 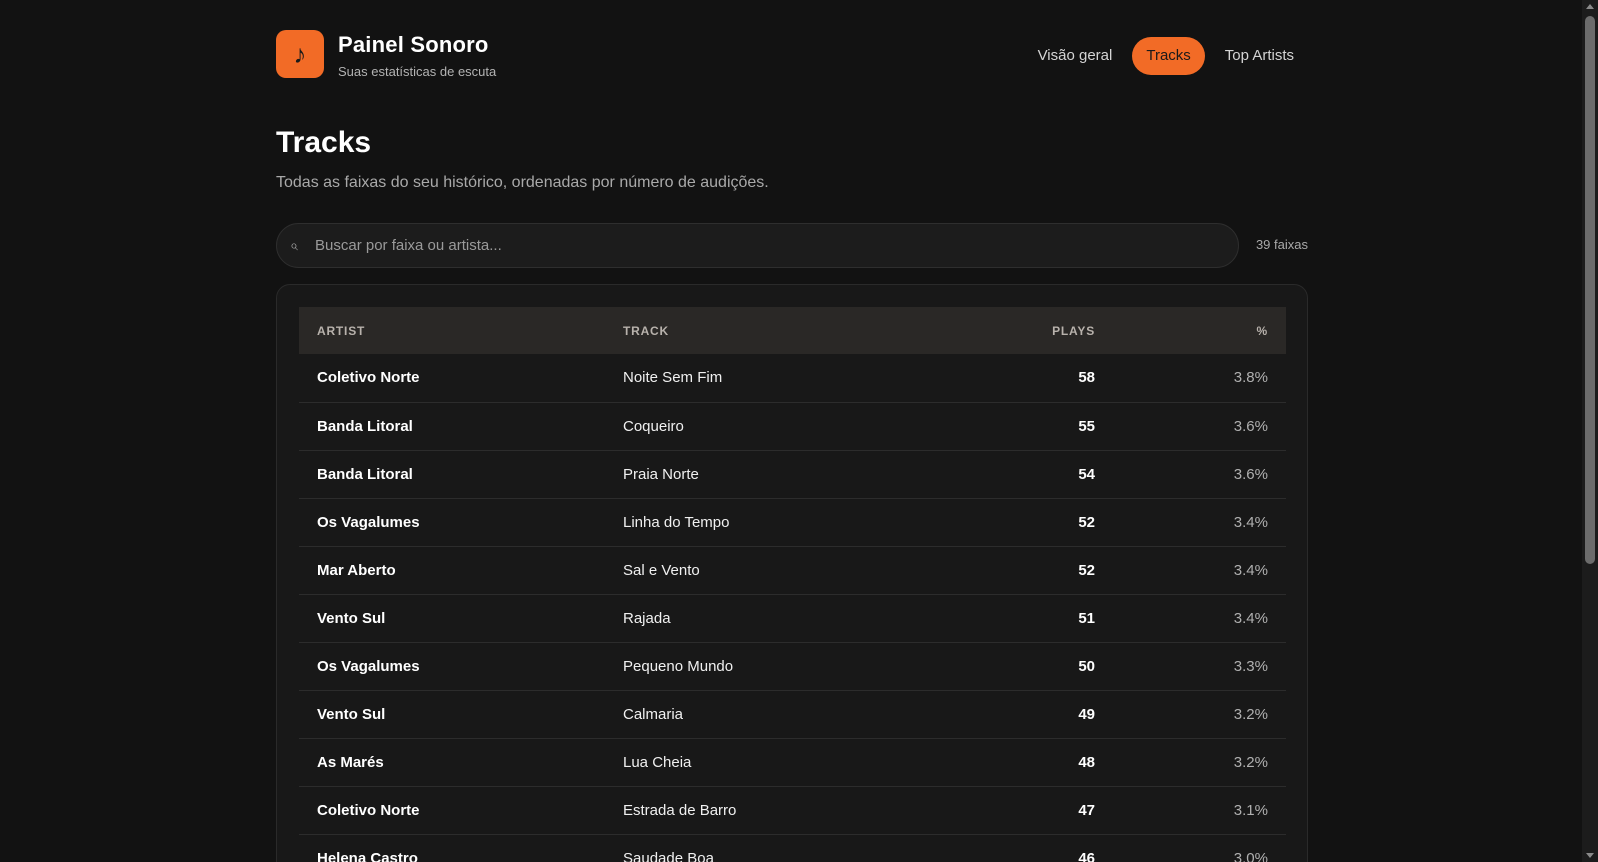 I want to click on table-row: As Marés Lua Cheia 48 3.2%, so click(x=792, y=762).